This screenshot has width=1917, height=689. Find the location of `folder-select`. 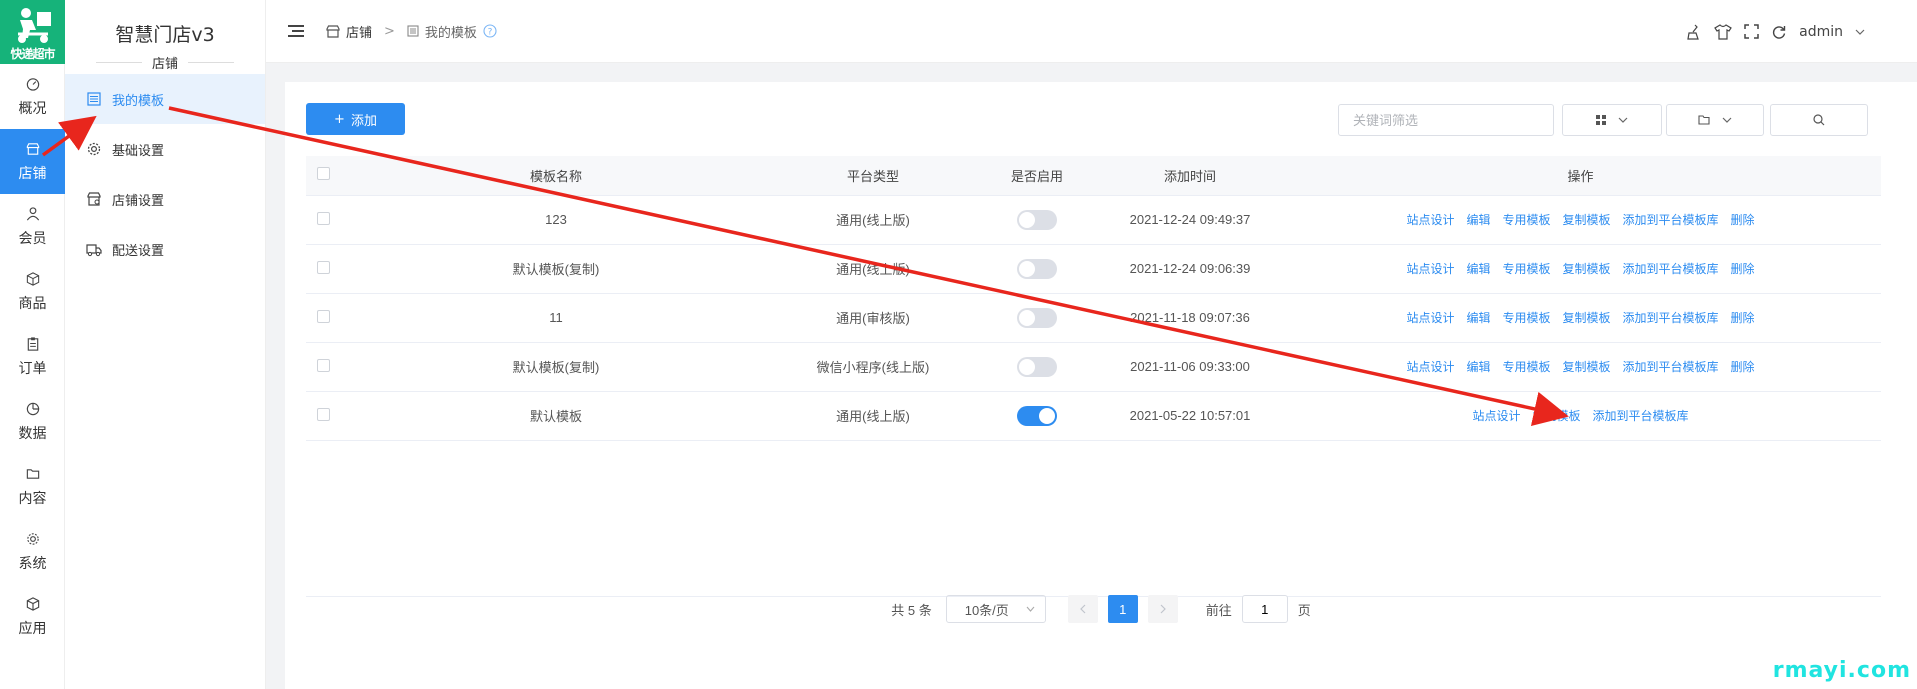

folder-select is located at coordinates (1715, 120).